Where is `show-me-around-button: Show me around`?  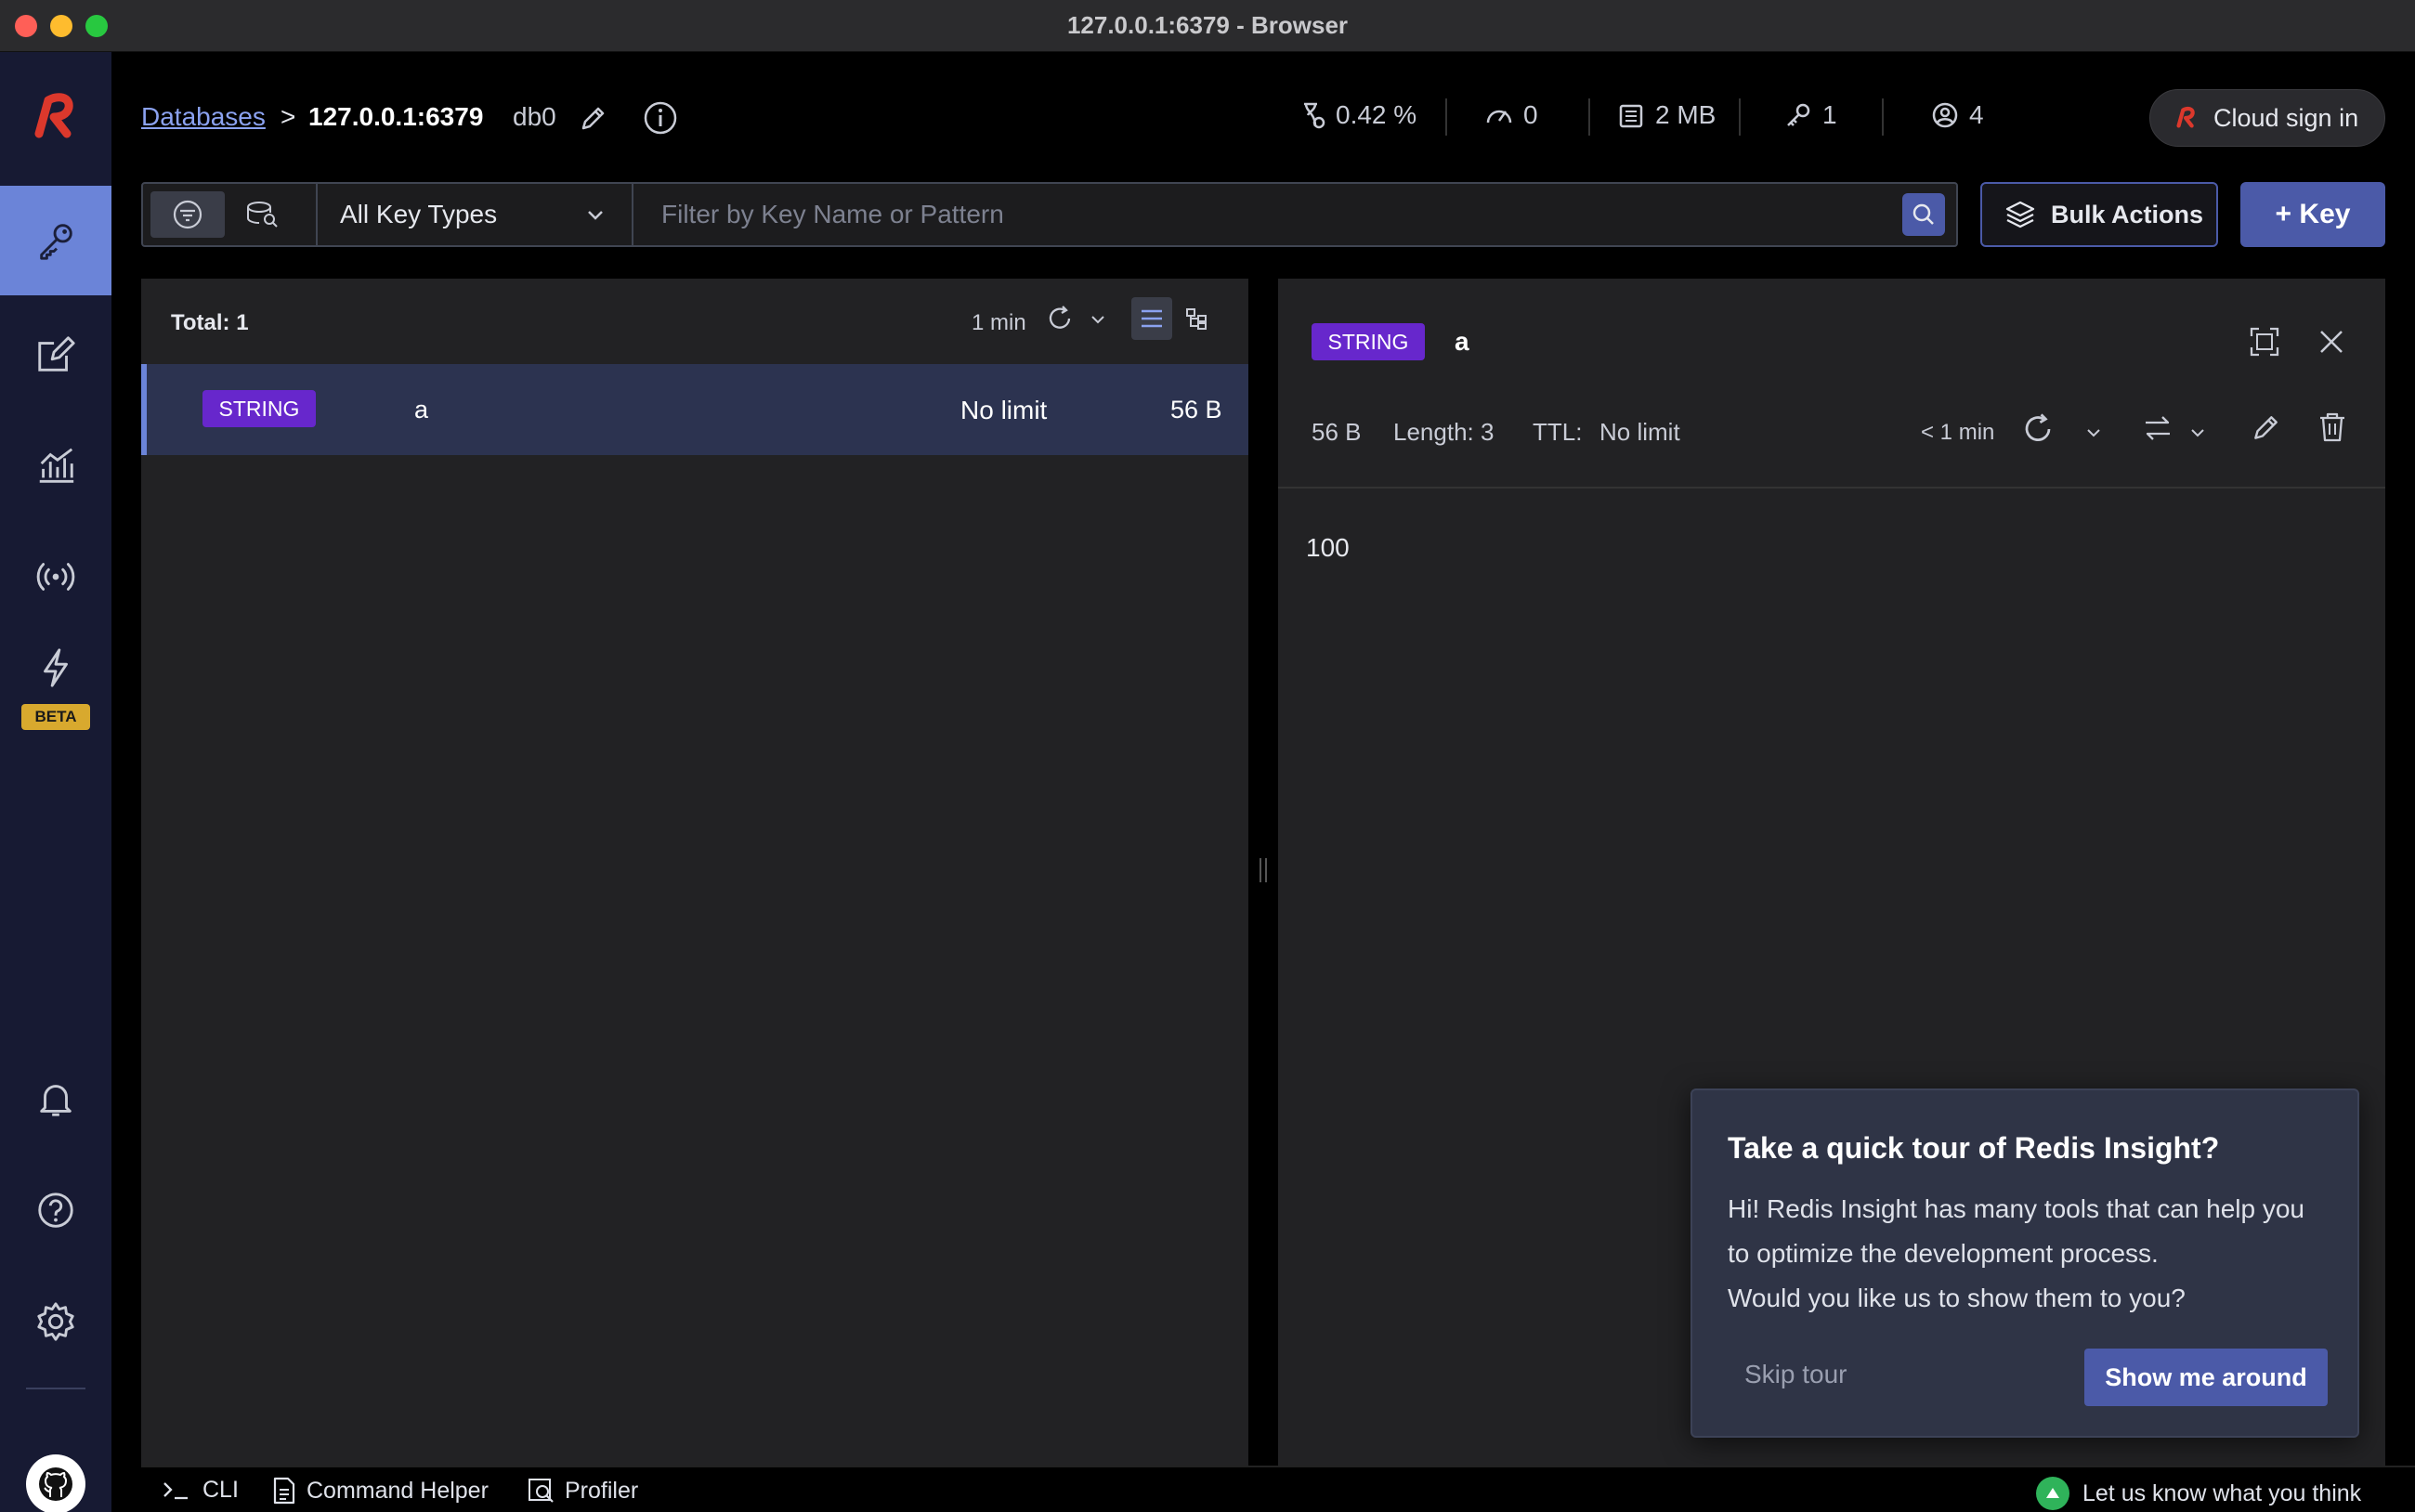
show-me-around-button: Show me around is located at coordinates (2206, 1378).